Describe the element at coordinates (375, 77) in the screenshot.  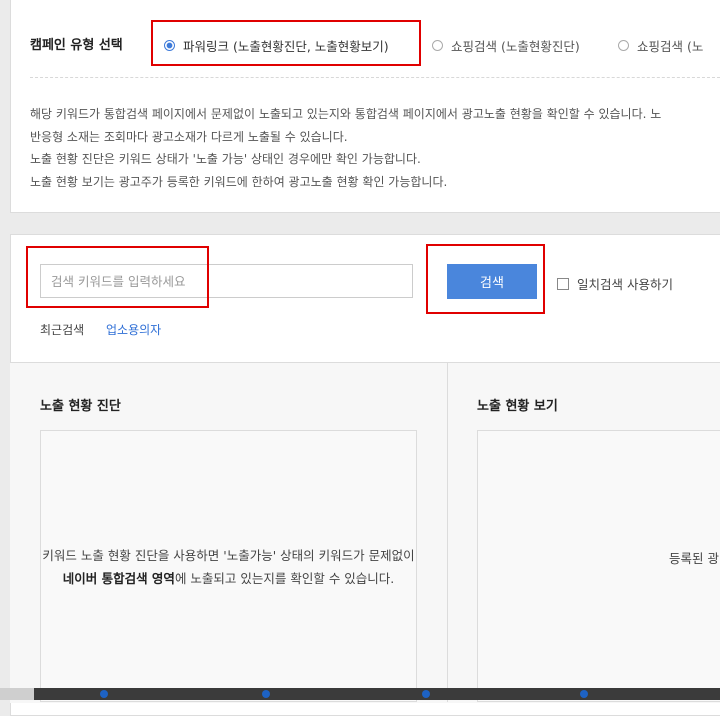
I see `section-divider` at that location.